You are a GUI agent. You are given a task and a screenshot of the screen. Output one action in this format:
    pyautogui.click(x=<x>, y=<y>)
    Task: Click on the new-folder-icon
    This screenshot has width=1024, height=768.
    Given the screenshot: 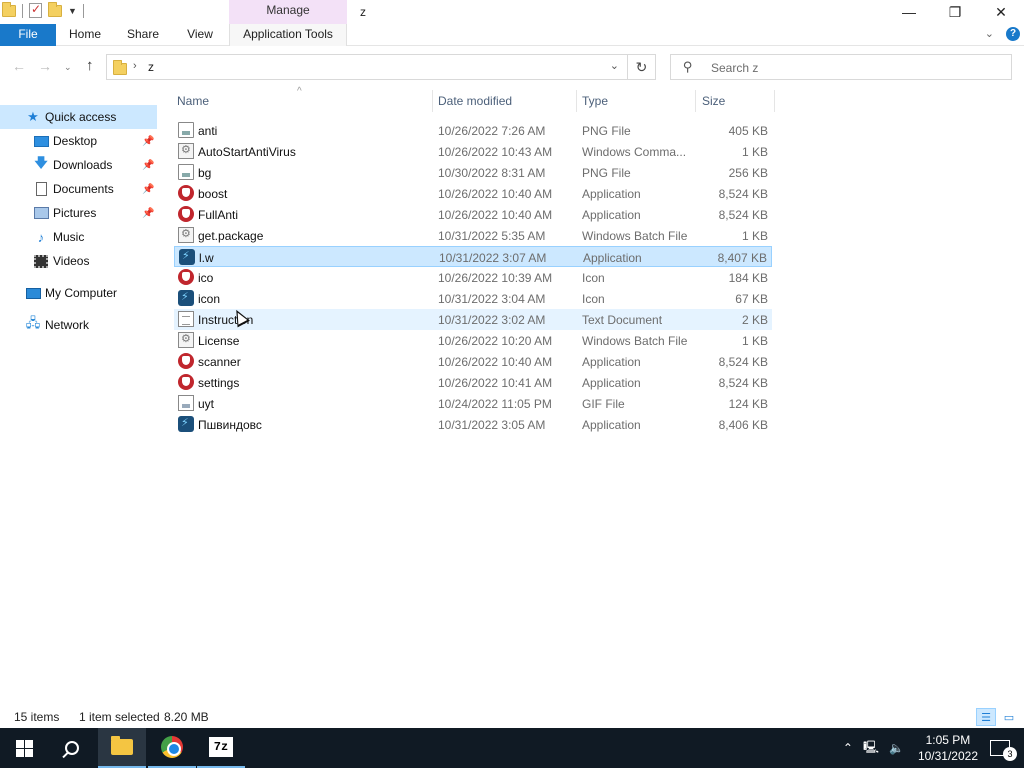 What is the action you would take?
    pyautogui.click(x=55, y=9)
    